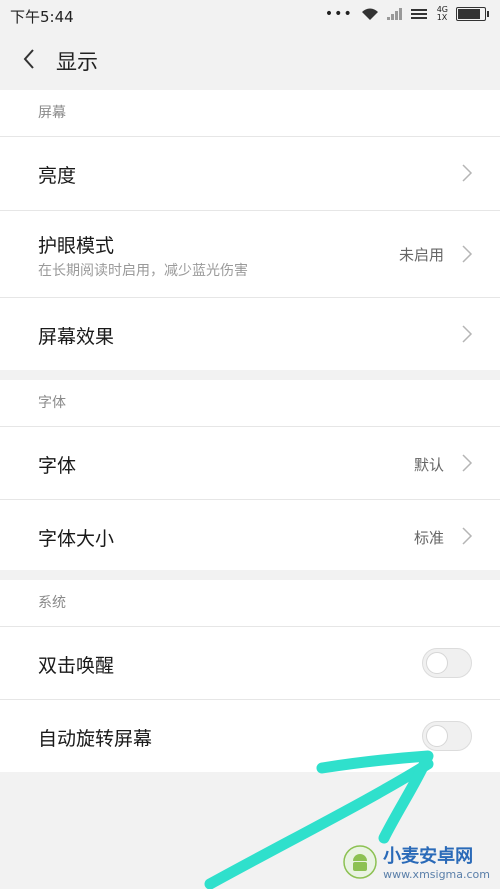 The image size is (500, 889). What do you see at coordinates (428, 856) in the screenshot?
I see `watermark-name: 小麦安卓网` at bounding box center [428, 856].